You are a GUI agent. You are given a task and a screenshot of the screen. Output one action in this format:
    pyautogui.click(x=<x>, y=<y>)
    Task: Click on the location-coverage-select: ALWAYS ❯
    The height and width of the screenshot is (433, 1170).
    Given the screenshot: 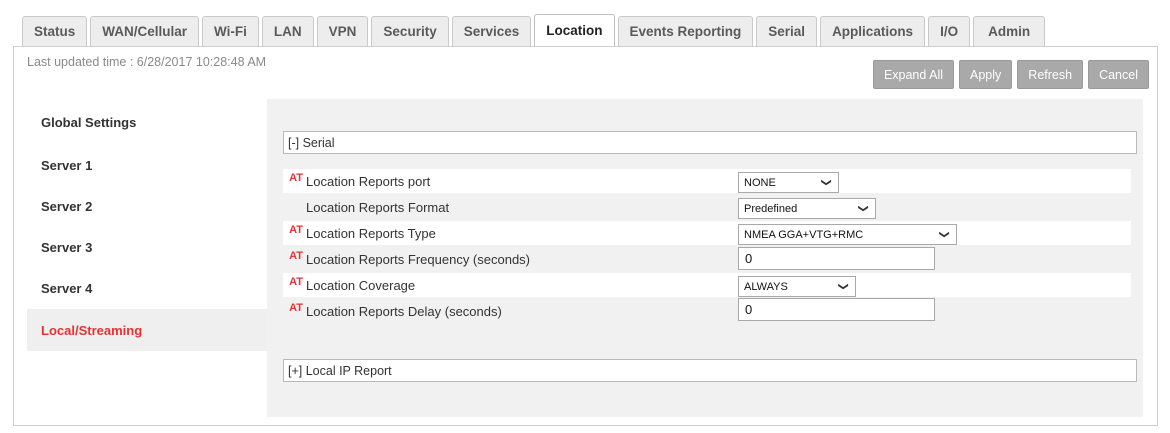 What is the action you would take?
    pyautogui.click(x=797, y=286)
    